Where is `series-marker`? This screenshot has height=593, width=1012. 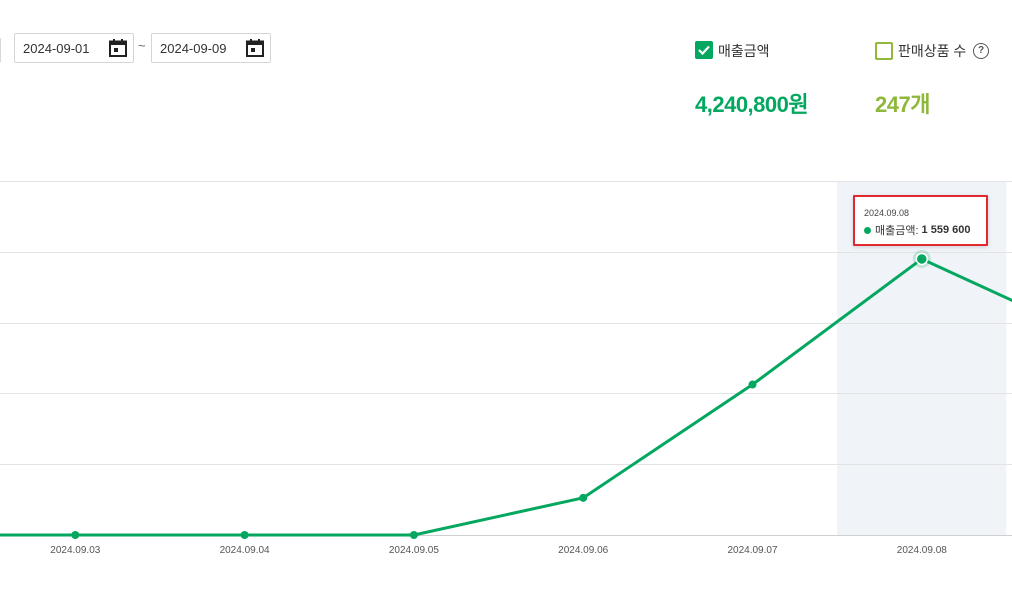 series-marker is located at coordinates (867, 230).